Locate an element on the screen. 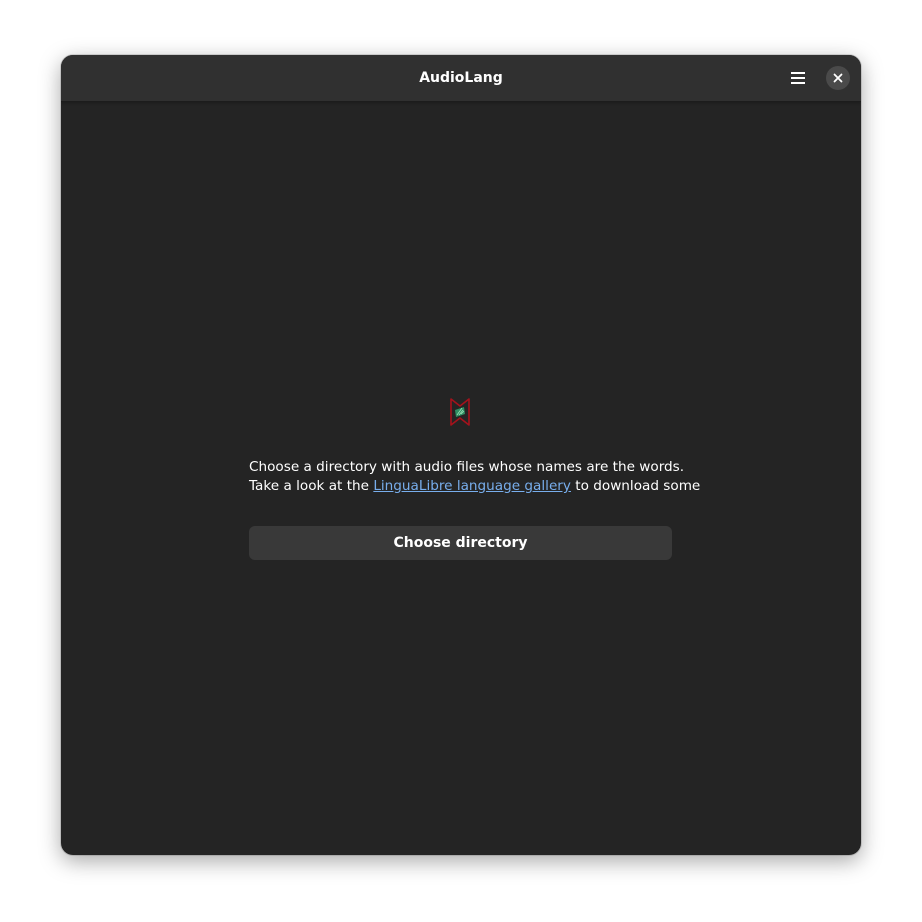 Image resolution: width=922 pixels, height=922 pixels. lingualibre-gallery-link: LinguaLibre language gallery is located at coordinates (472, 486).